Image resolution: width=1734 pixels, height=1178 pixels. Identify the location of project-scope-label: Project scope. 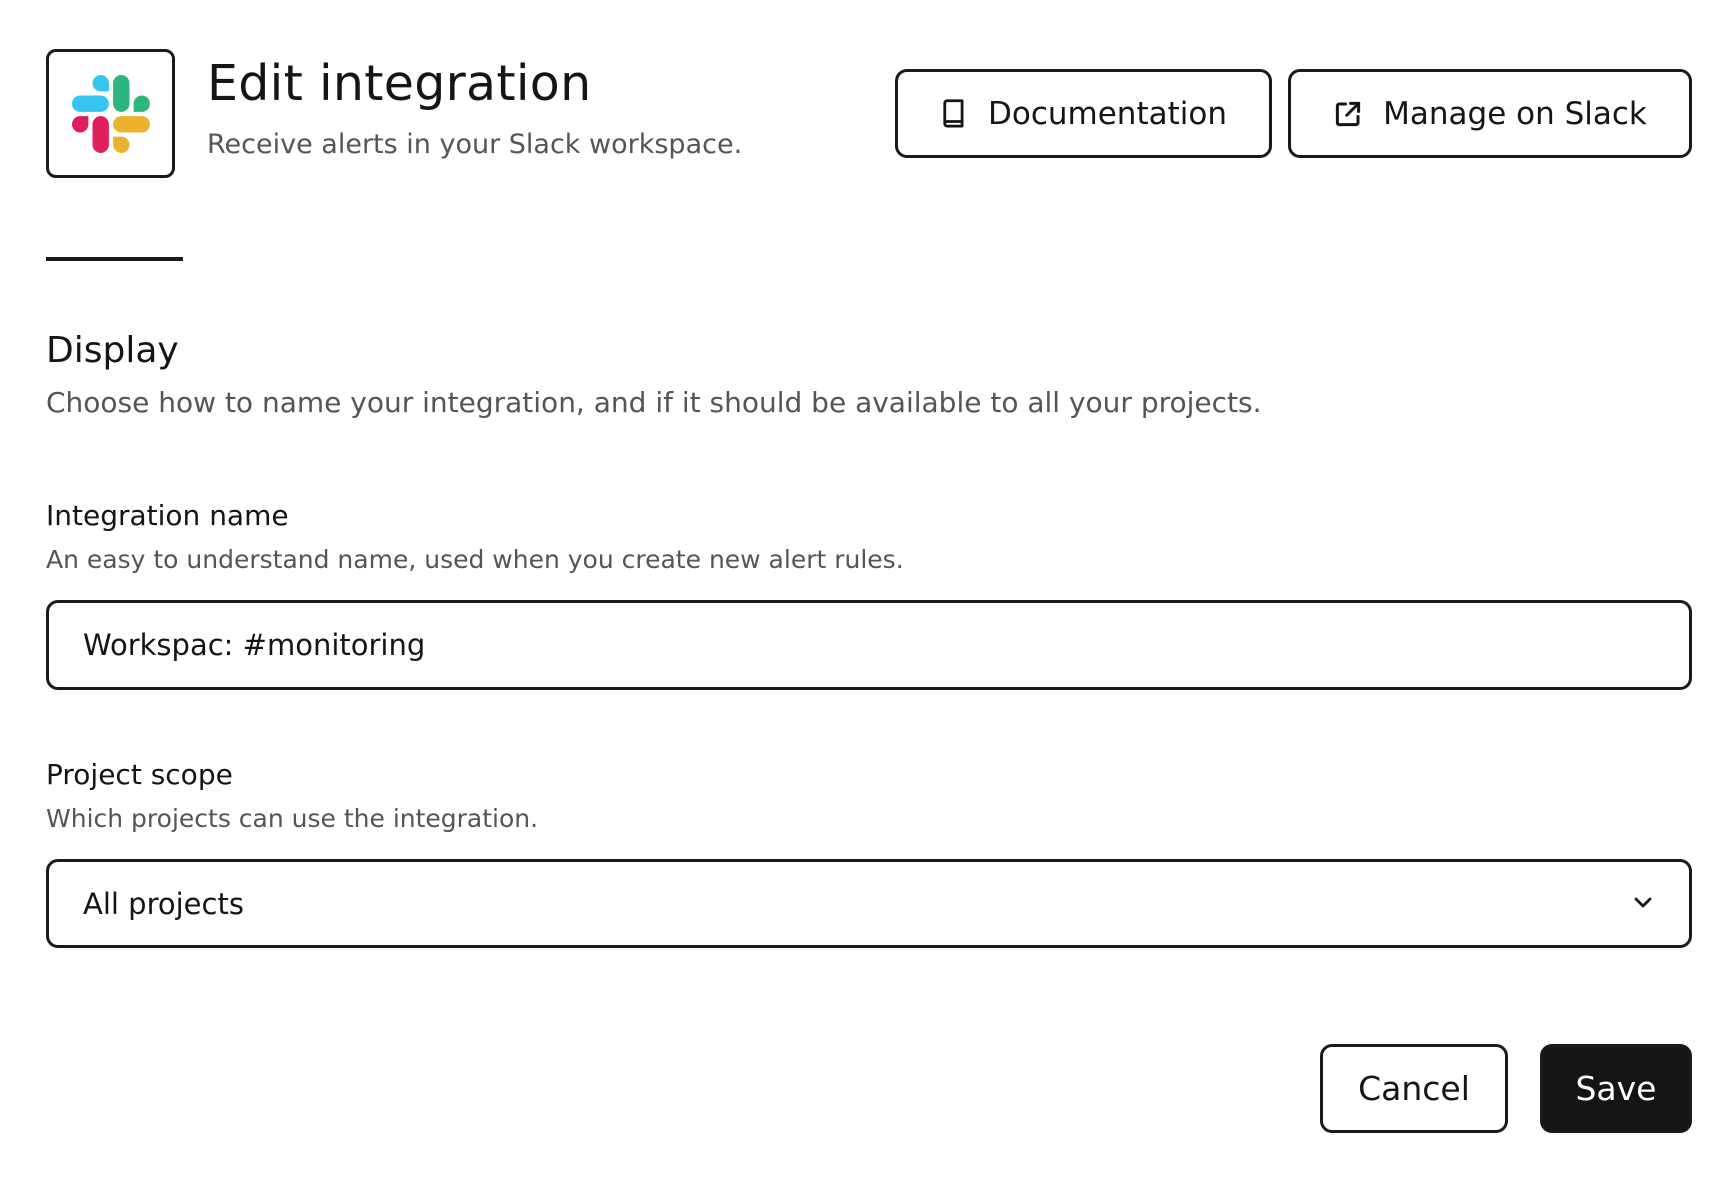
(139, 774).